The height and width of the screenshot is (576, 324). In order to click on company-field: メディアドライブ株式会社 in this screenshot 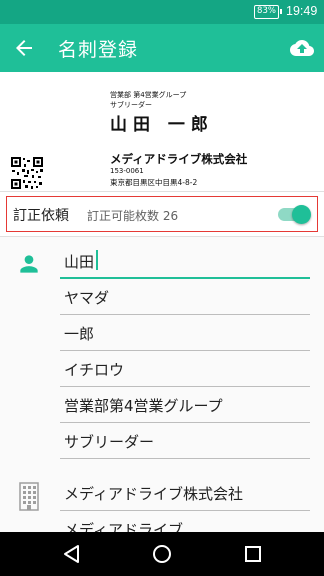, I will do `click(185, 493)`.